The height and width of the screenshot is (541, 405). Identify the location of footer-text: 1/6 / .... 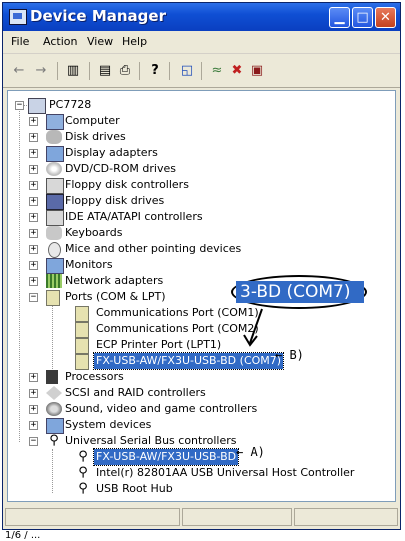
(23, 535).